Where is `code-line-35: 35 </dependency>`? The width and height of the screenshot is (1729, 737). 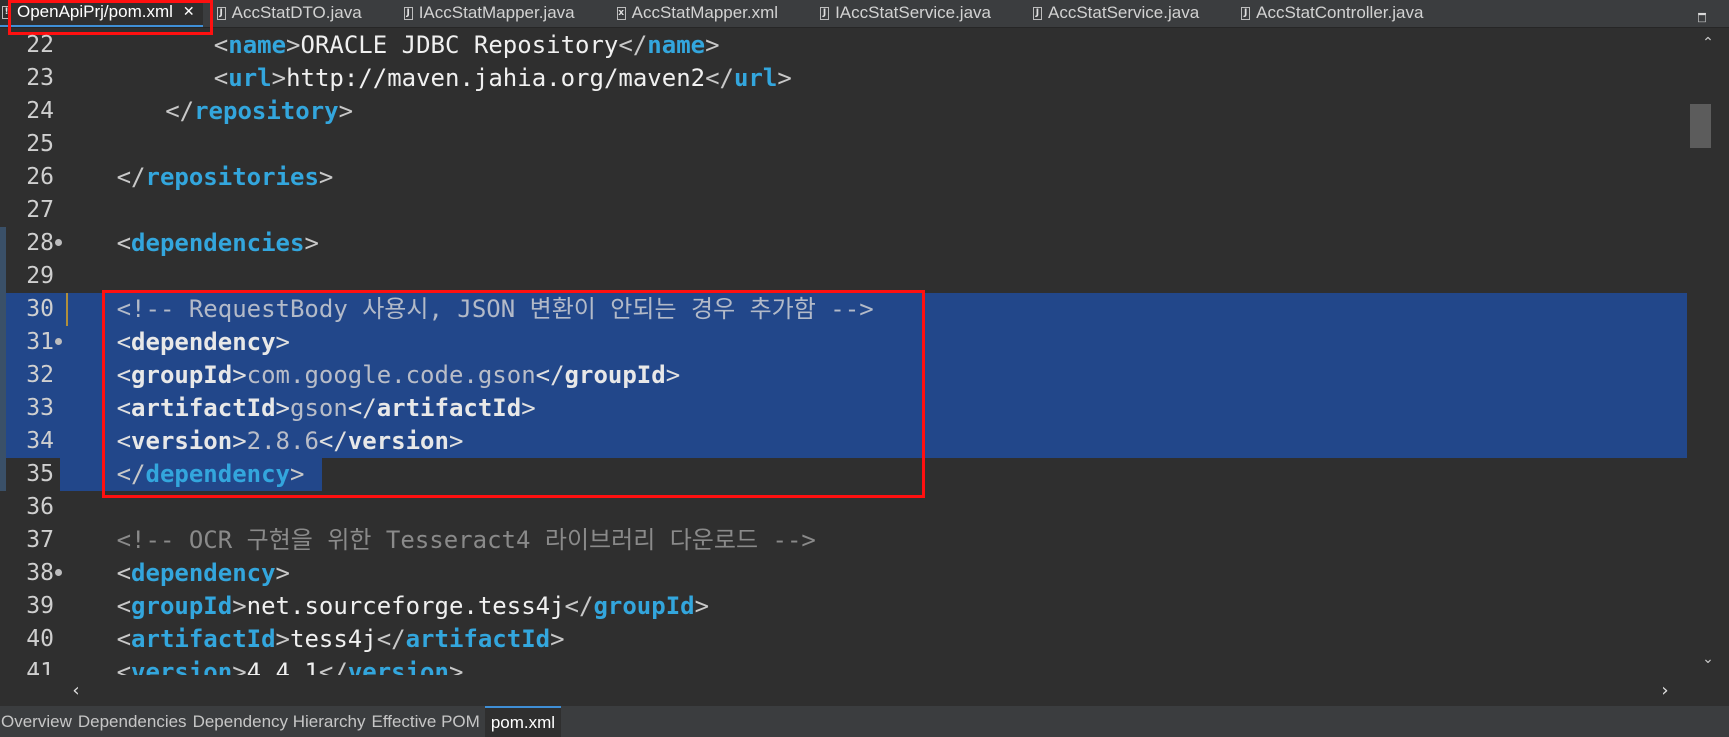
code-line-35: 35 </dependency> is located at coordinates (843, 474).